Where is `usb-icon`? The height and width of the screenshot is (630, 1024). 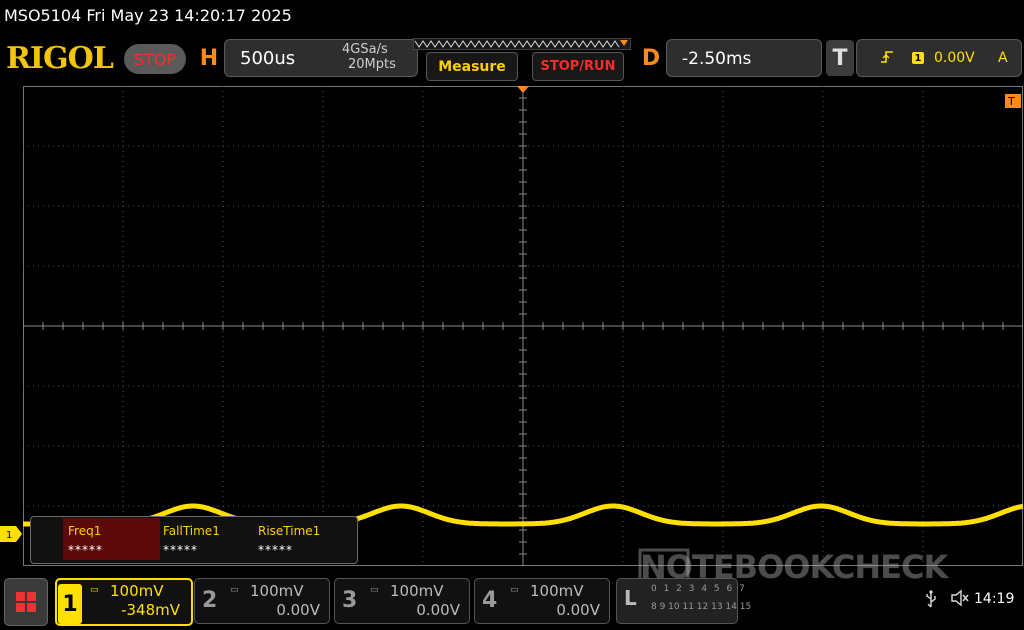 usb-icon is located at coordinates (931, 599).